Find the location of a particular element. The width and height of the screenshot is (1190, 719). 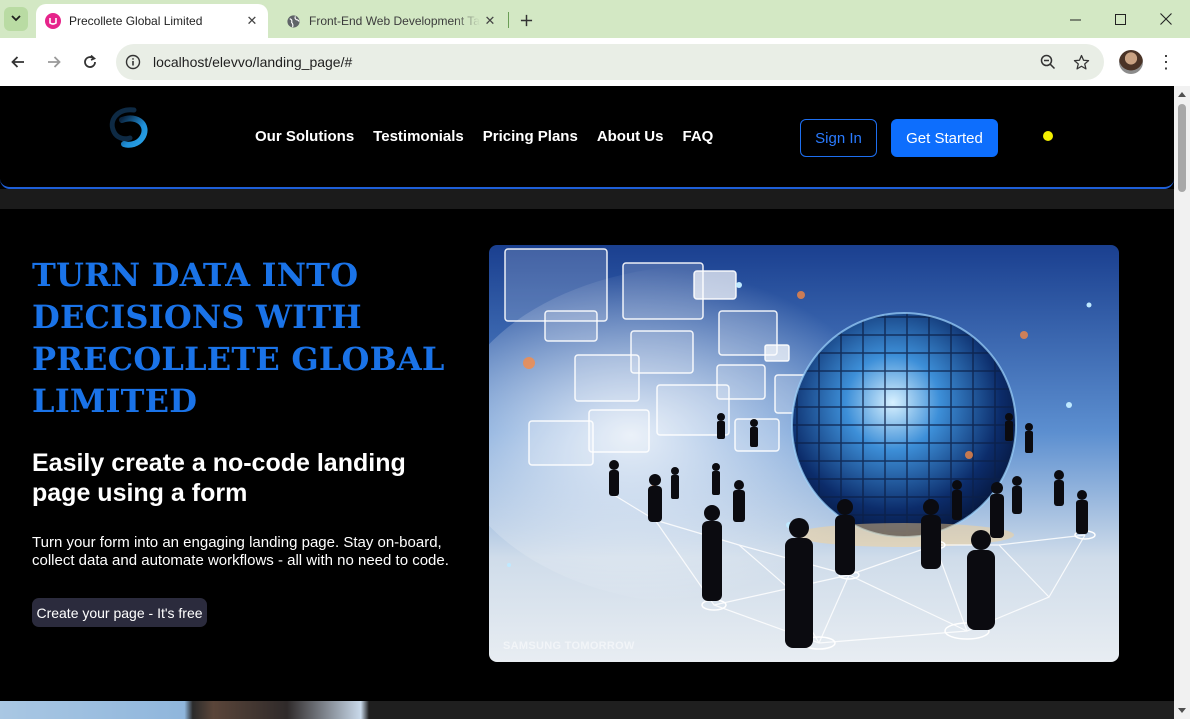

maximize-button is located at coordinates (1120, 19).